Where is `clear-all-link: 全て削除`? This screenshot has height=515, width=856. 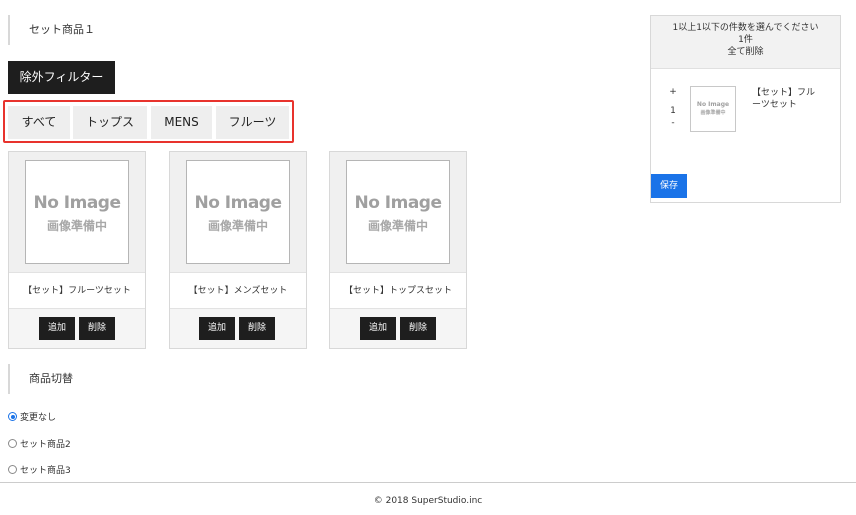
clear-all-link: 全て削除 is located at coordinates (745, 52).